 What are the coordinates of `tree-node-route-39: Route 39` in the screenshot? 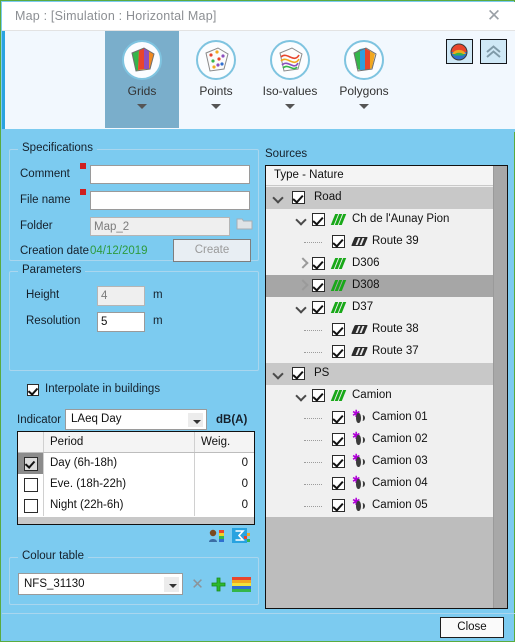 It's located at (379, 242).